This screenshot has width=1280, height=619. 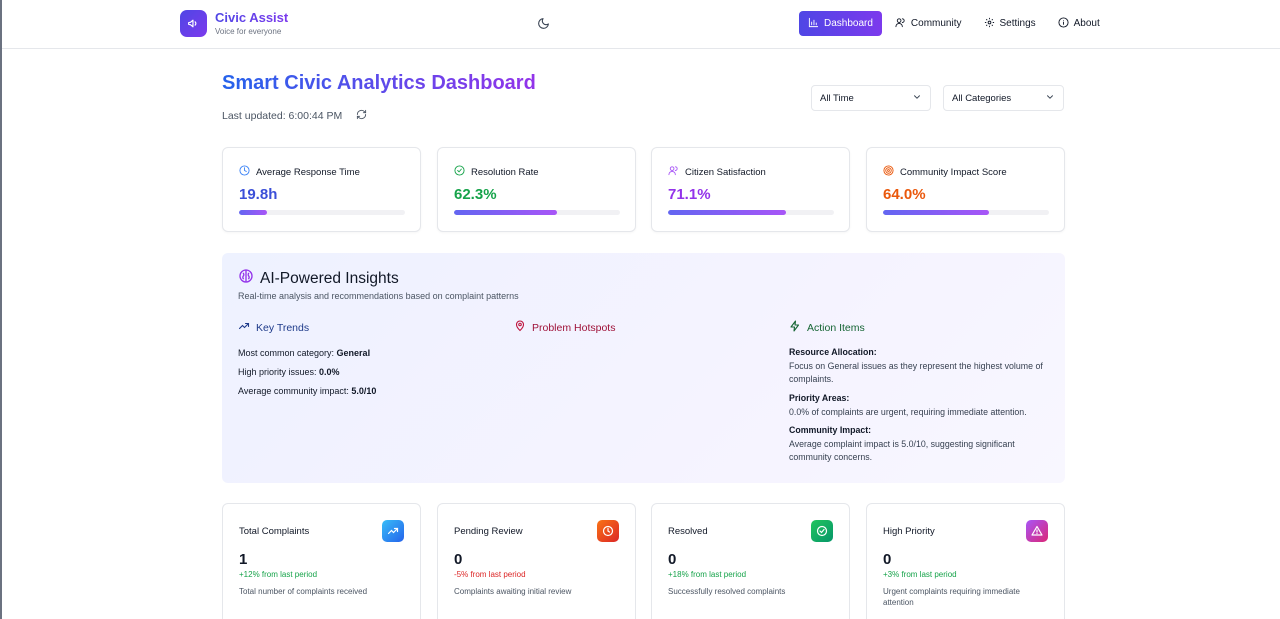 I want to click on key-trends-heading: Key Trends, so click(x=273, y=327).